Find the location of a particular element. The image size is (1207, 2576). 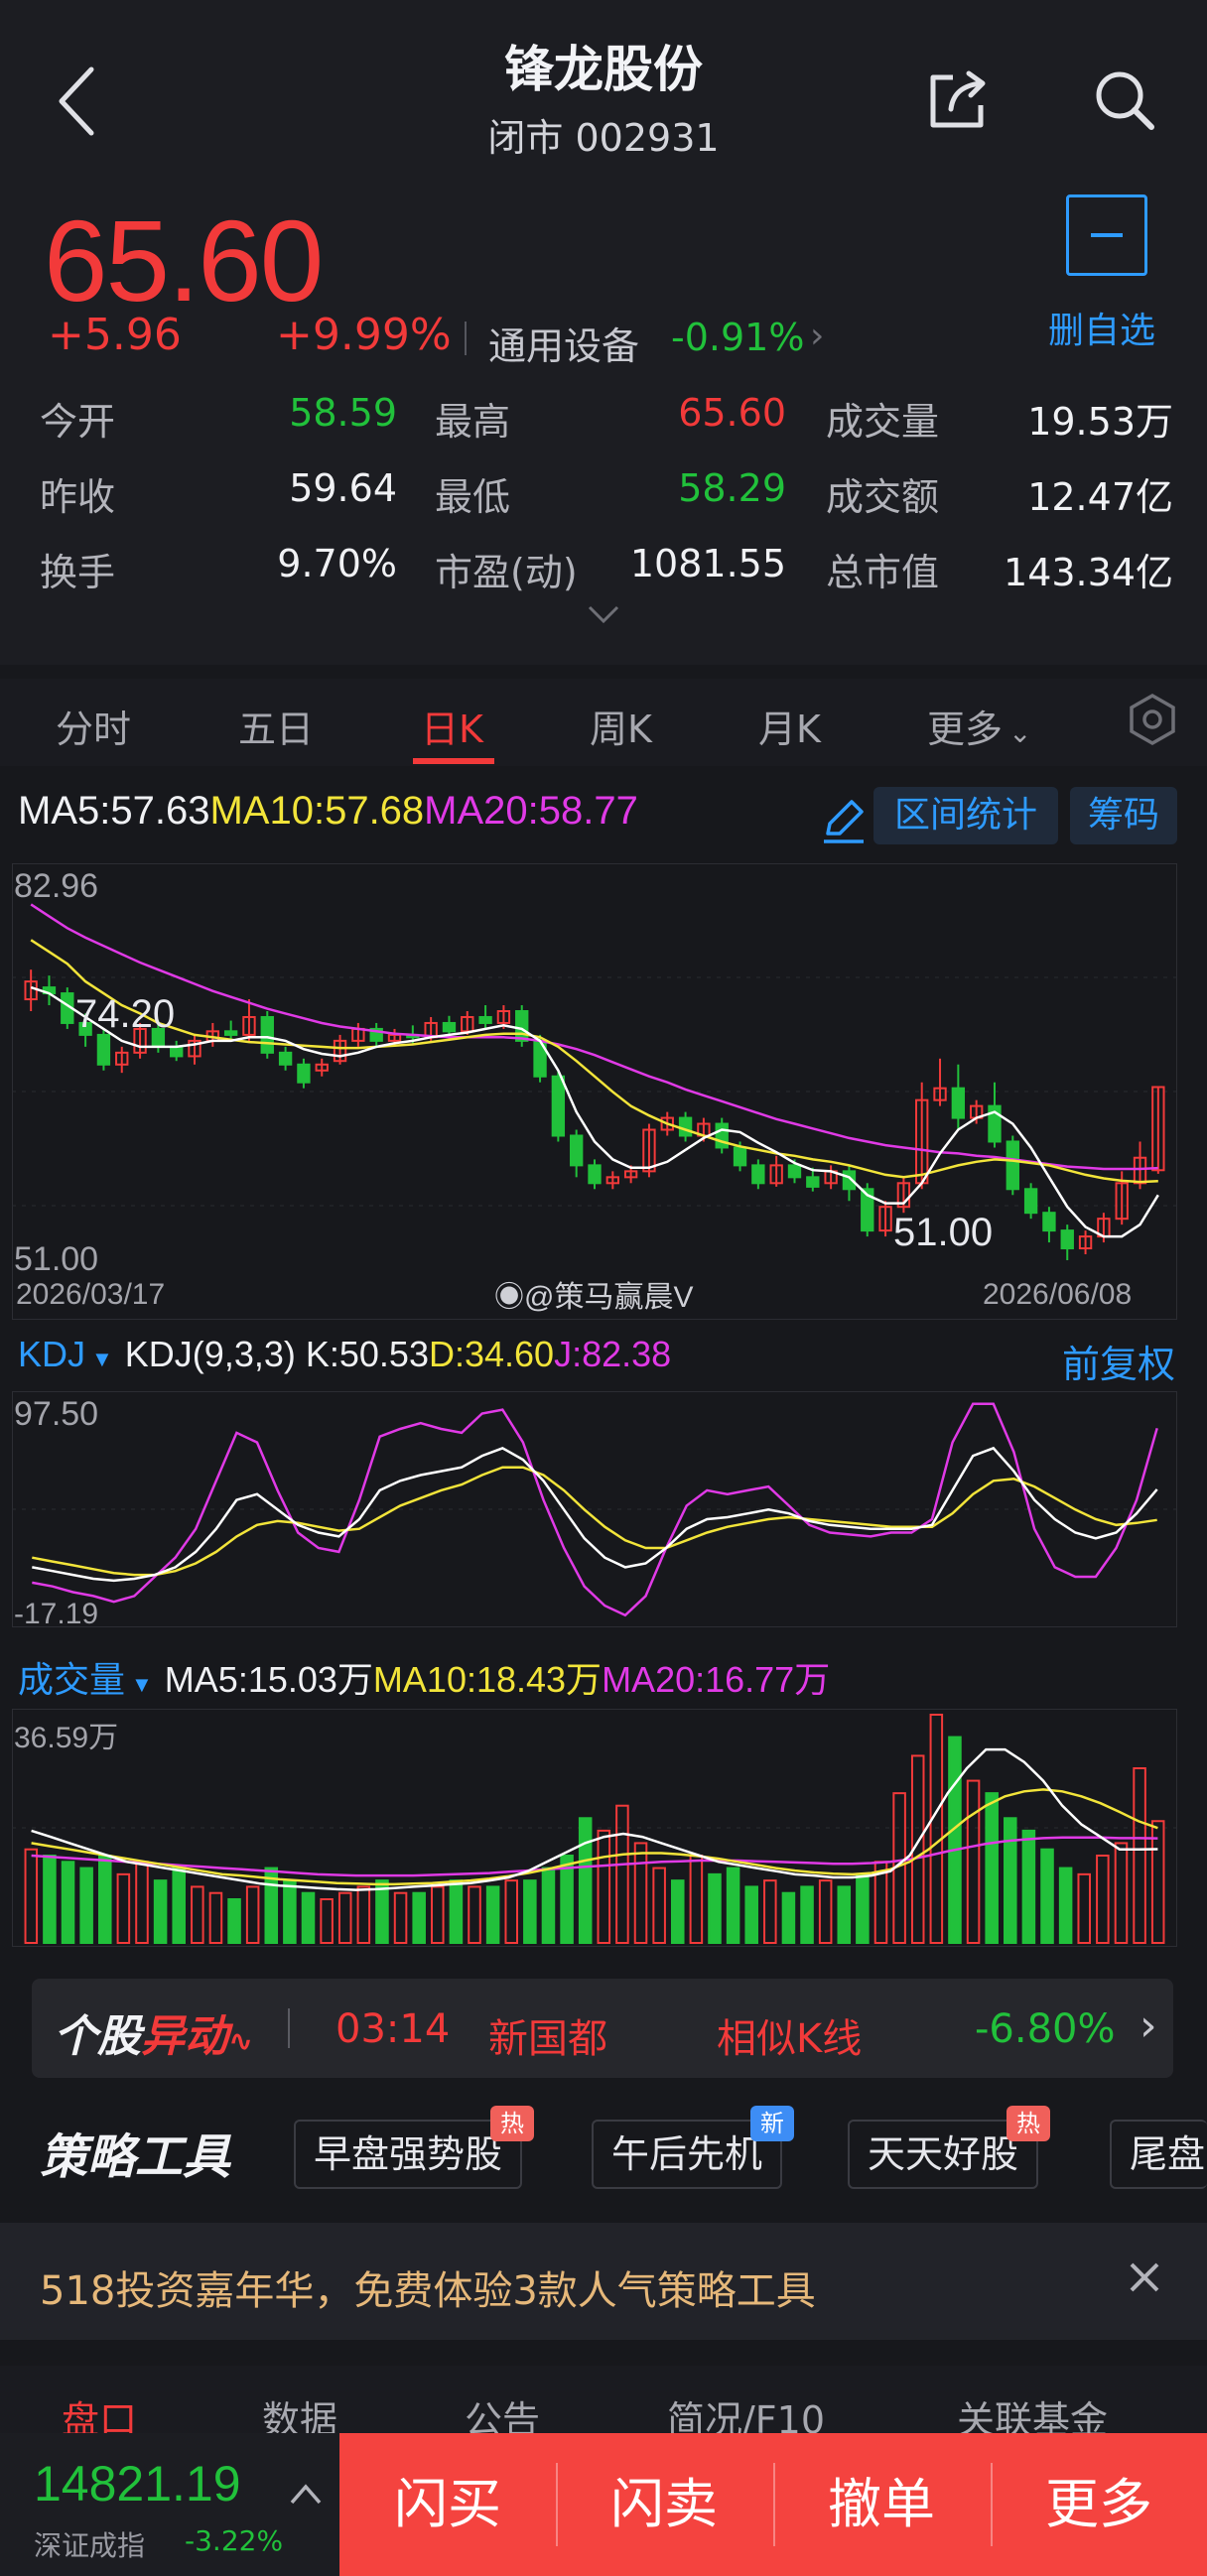

search-icon is located at coordinates (1125, 100).